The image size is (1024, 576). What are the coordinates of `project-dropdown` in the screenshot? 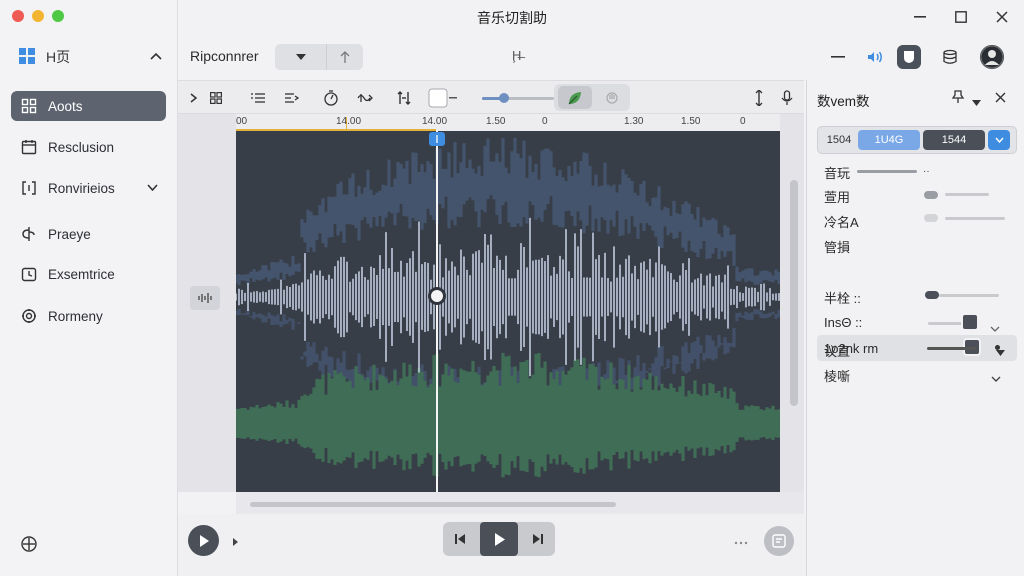 It's located at (319, 57).